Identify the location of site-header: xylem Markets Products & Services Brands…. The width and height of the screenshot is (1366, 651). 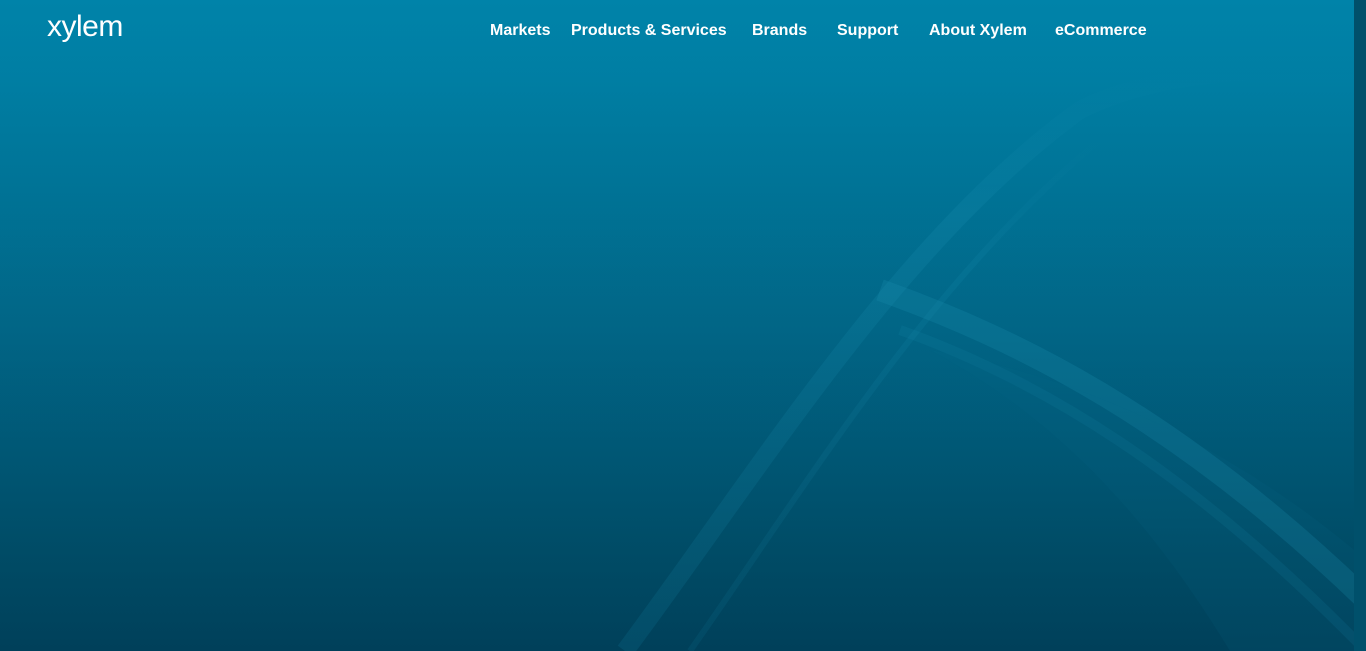
(677, 32).